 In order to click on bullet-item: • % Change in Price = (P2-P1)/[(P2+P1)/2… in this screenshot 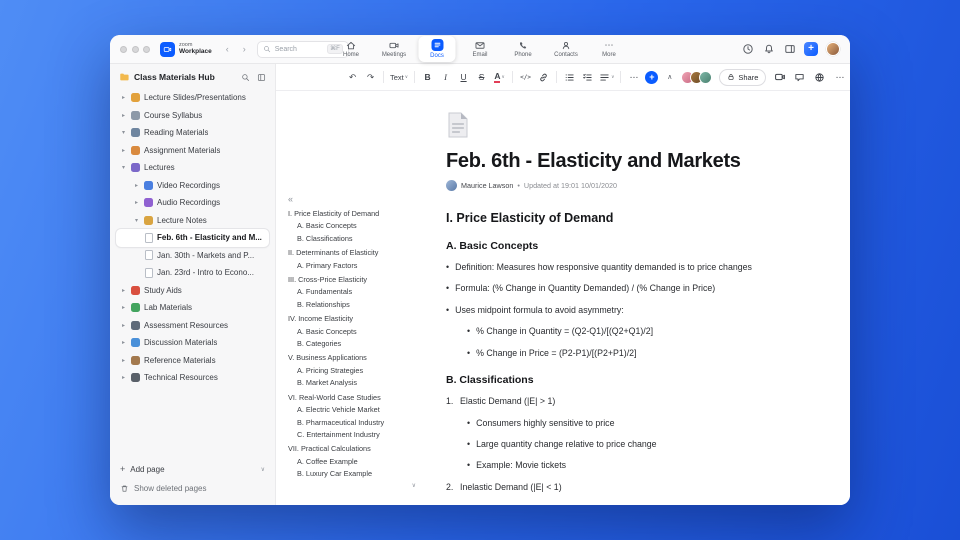, I will do `click(628, 353)`.